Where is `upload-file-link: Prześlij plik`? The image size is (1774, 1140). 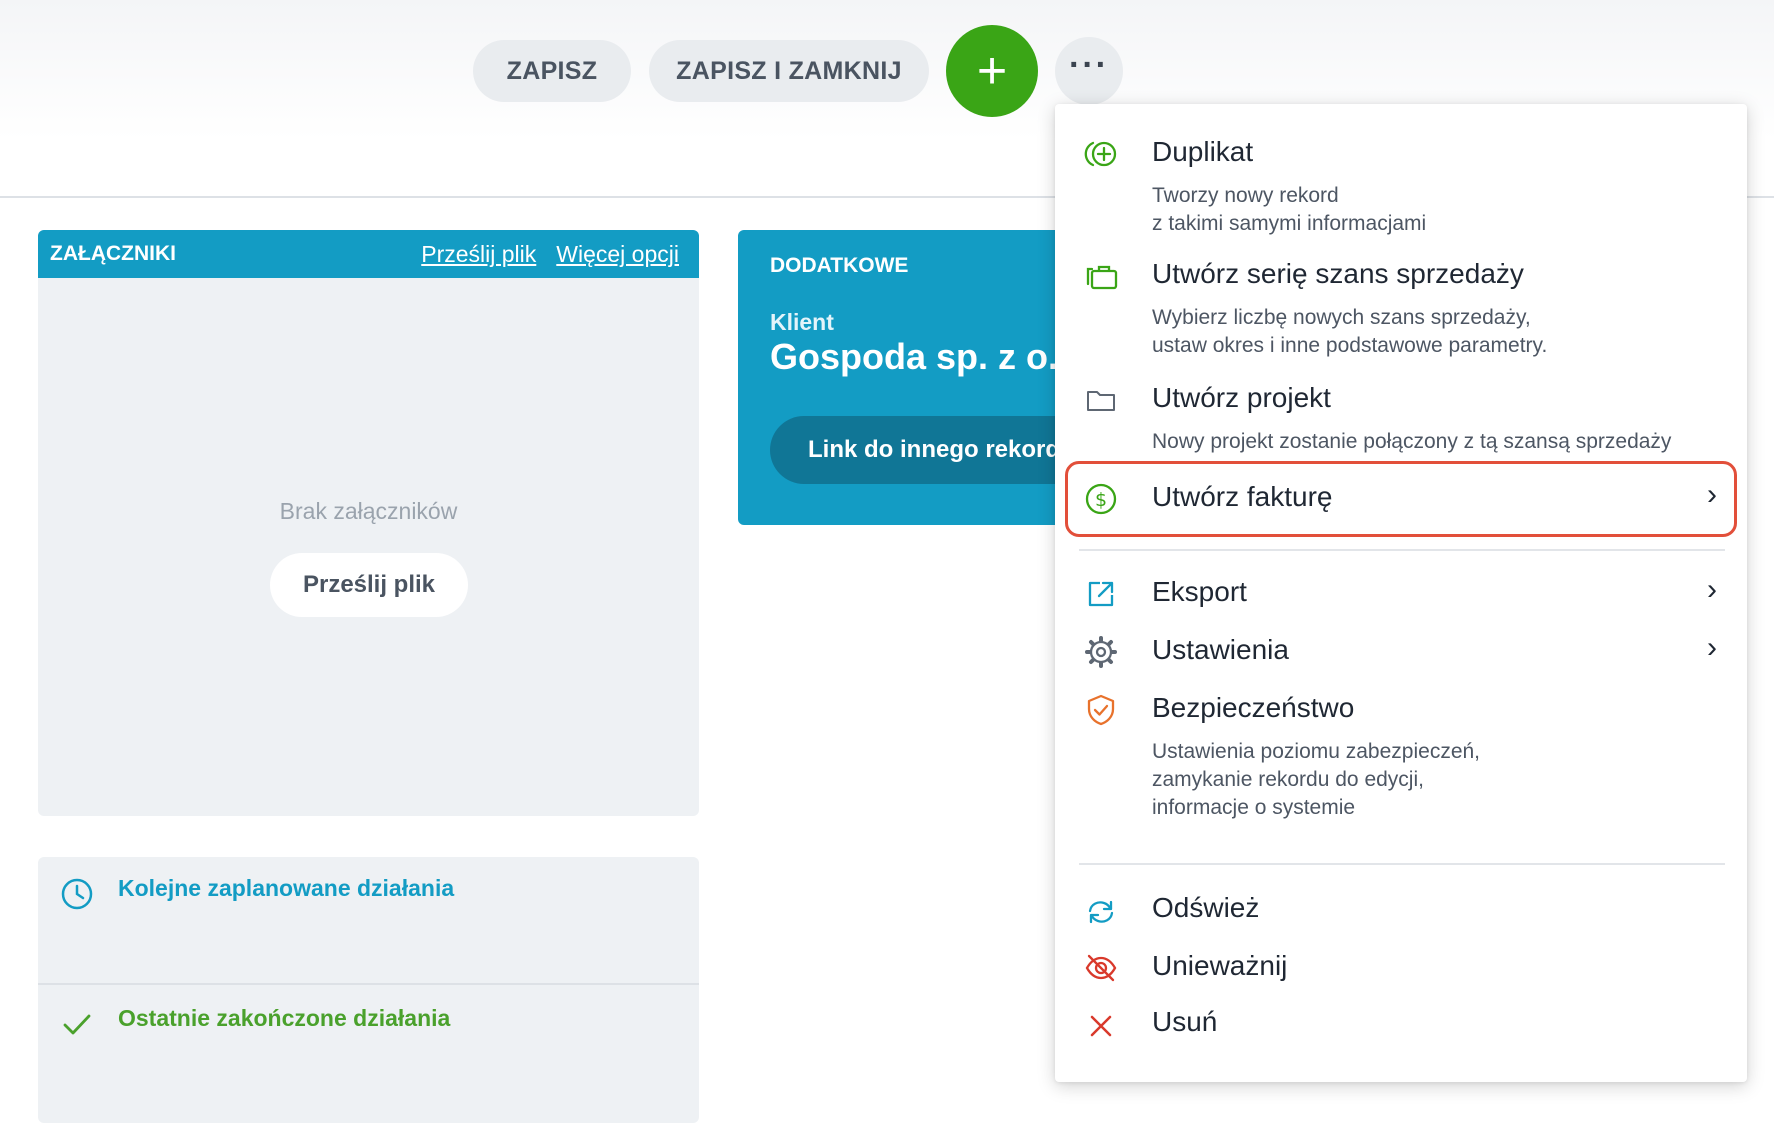
upload-file-link: Prześlij plik is located at coordinates (478, 254).